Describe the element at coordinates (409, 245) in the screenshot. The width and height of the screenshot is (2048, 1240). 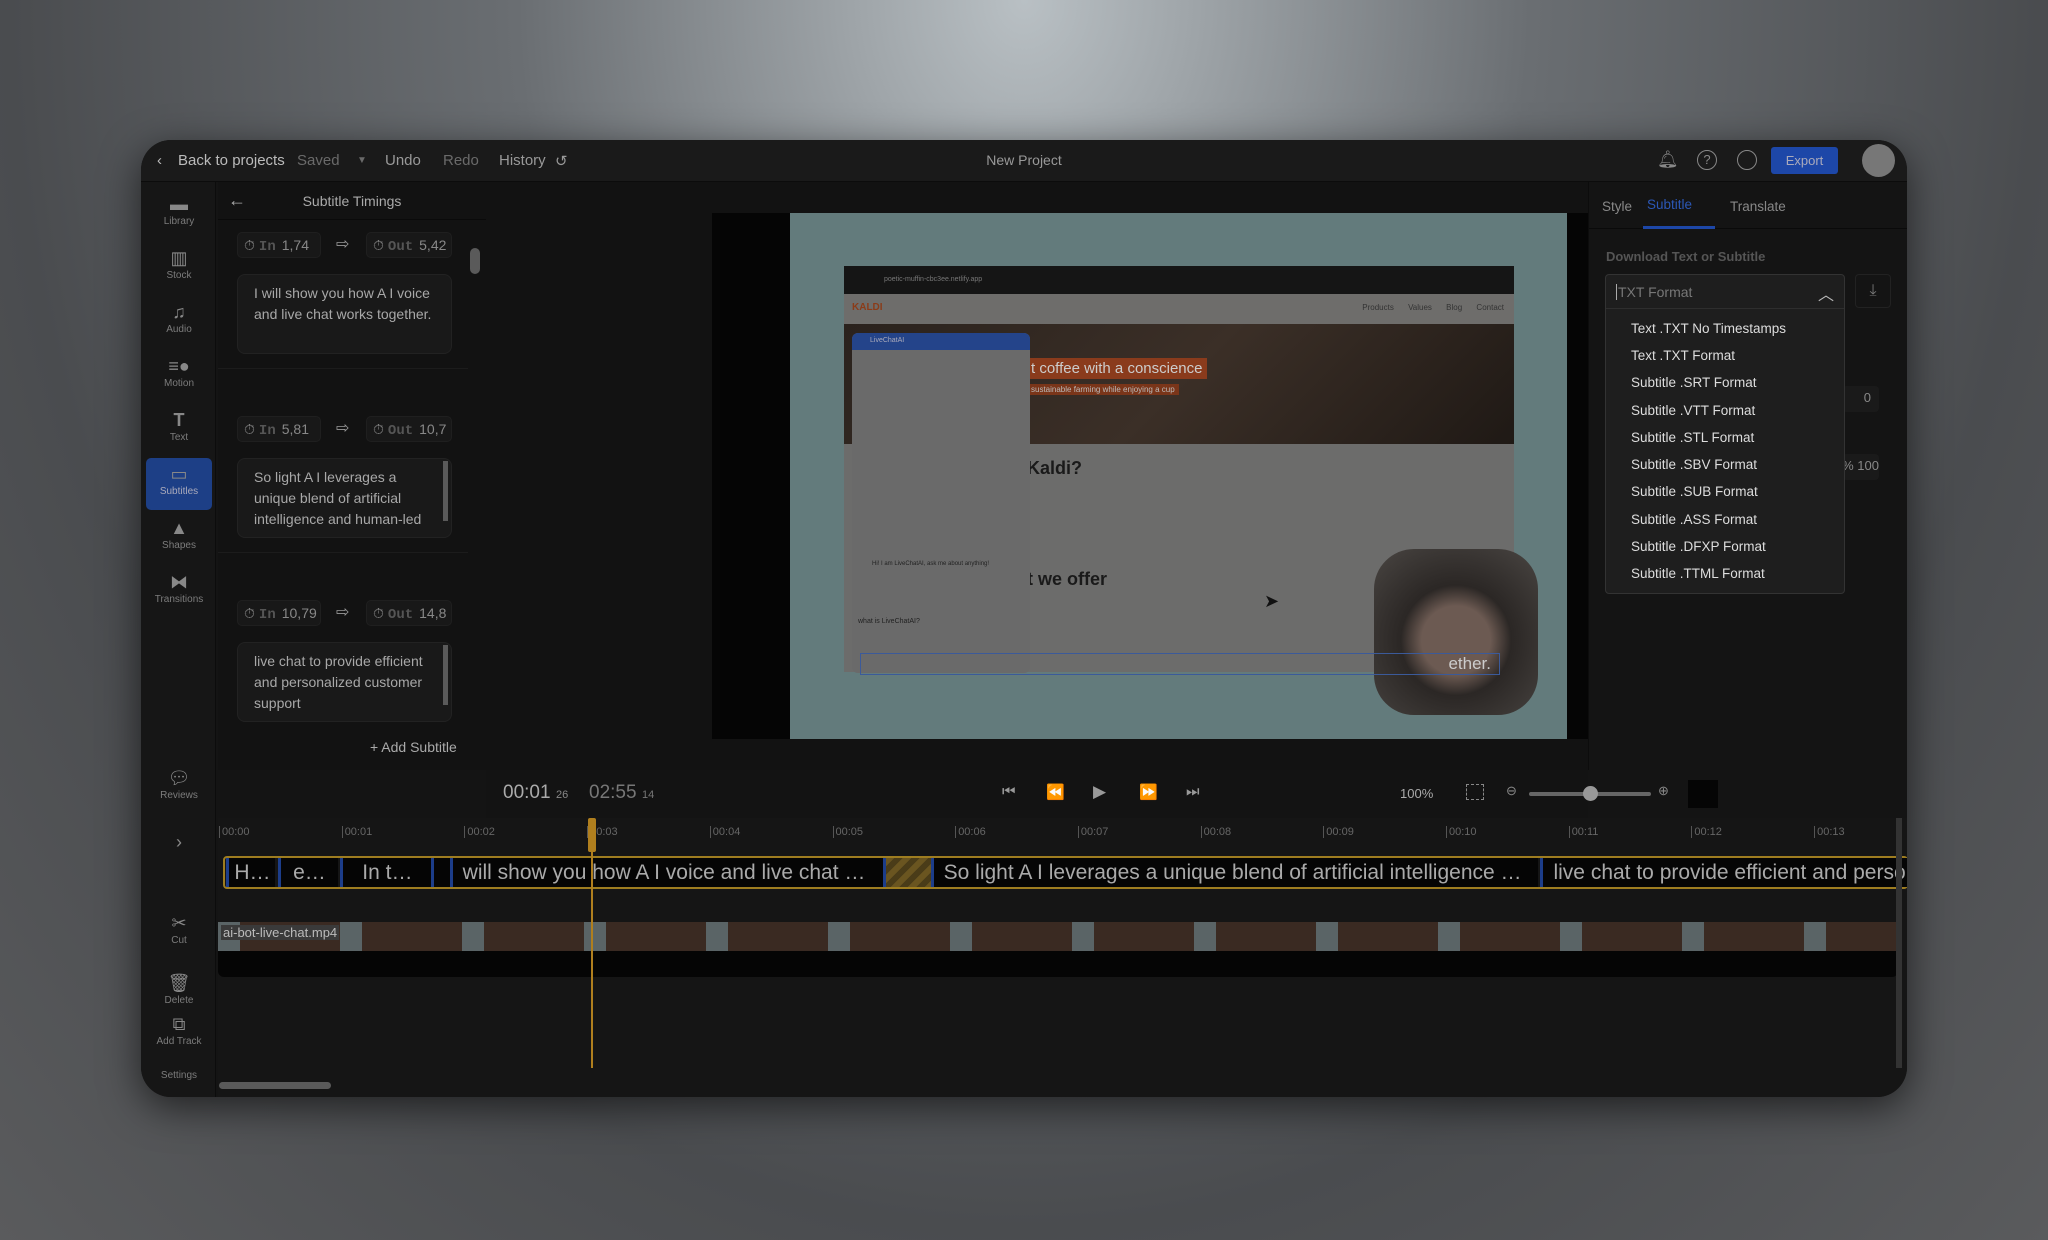
I see `out-time-field: ⏱ Out 5,42` at that location.